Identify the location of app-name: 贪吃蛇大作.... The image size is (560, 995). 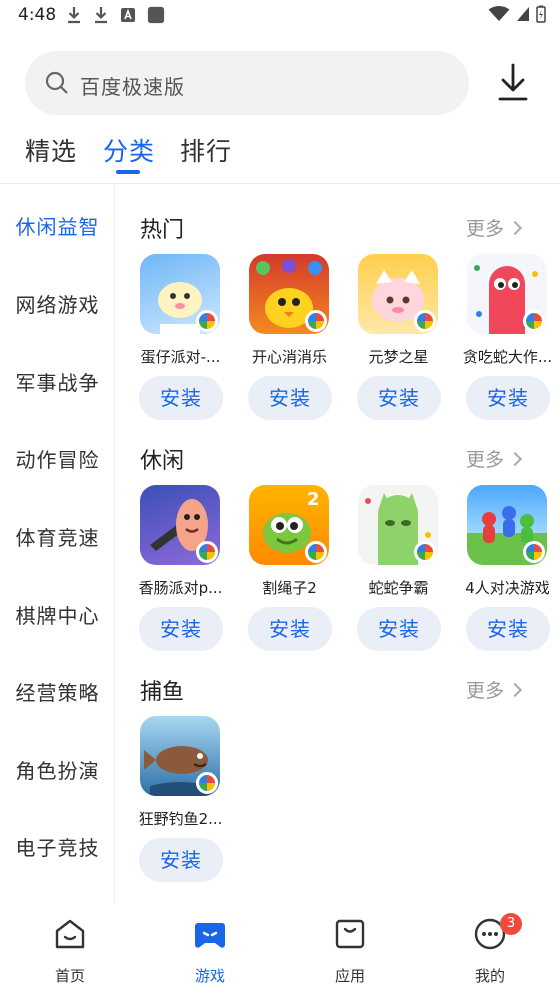
(507, 357).